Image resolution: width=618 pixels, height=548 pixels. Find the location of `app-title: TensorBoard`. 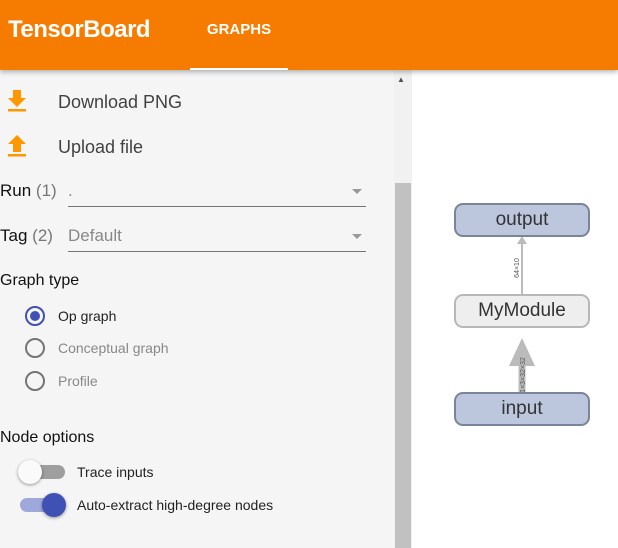

app-title: TensorBoard is located at coordinates (79, 29).